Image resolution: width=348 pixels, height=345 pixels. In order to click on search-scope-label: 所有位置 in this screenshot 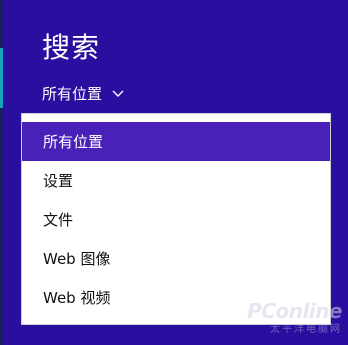, I will do `click(72, 94)`.